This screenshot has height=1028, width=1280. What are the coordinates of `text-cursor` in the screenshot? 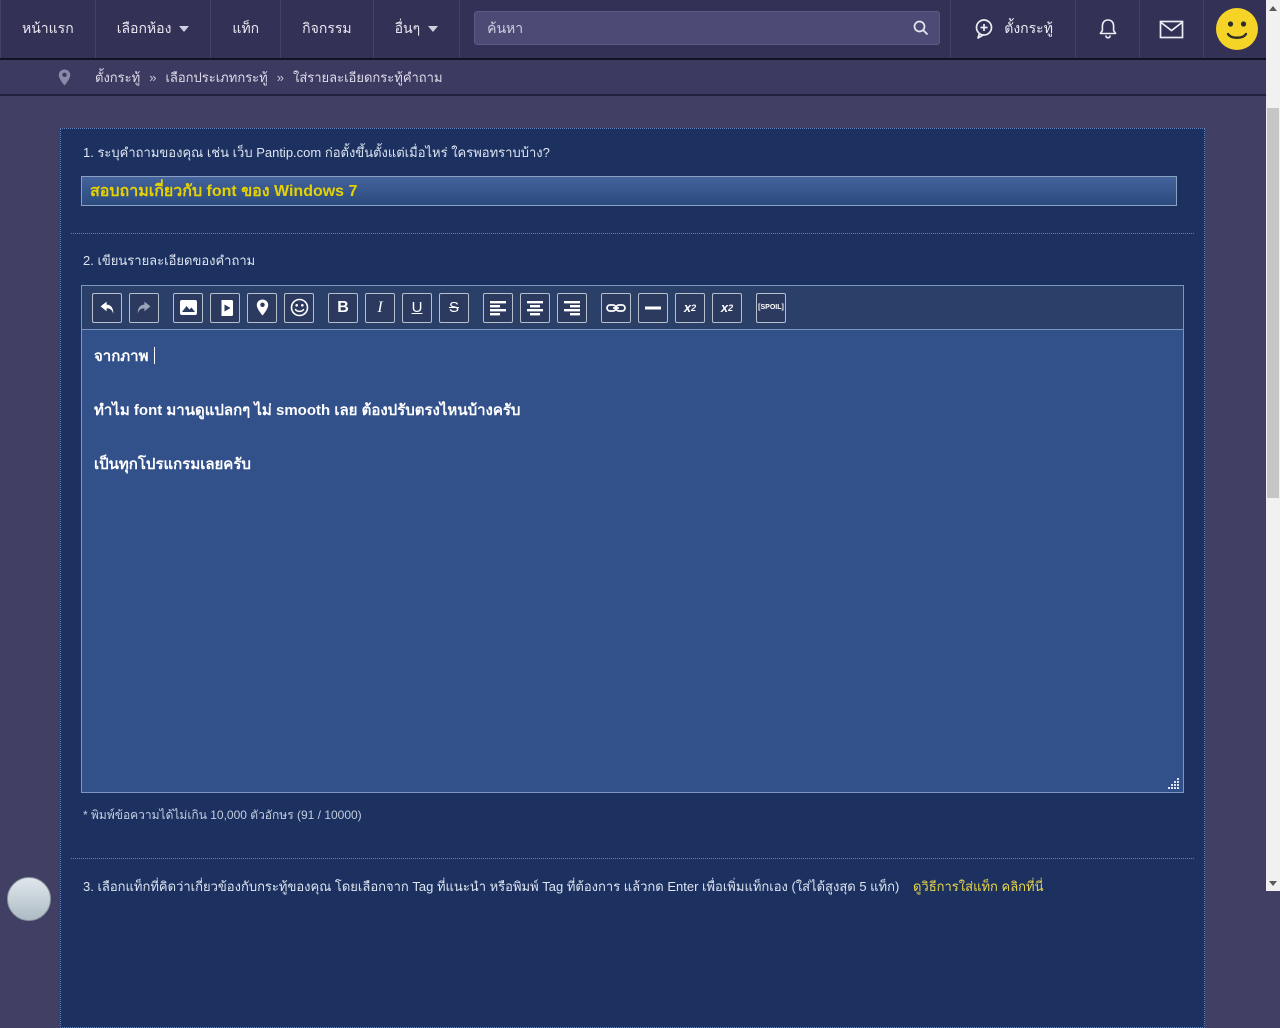 It's located at (154, 355).